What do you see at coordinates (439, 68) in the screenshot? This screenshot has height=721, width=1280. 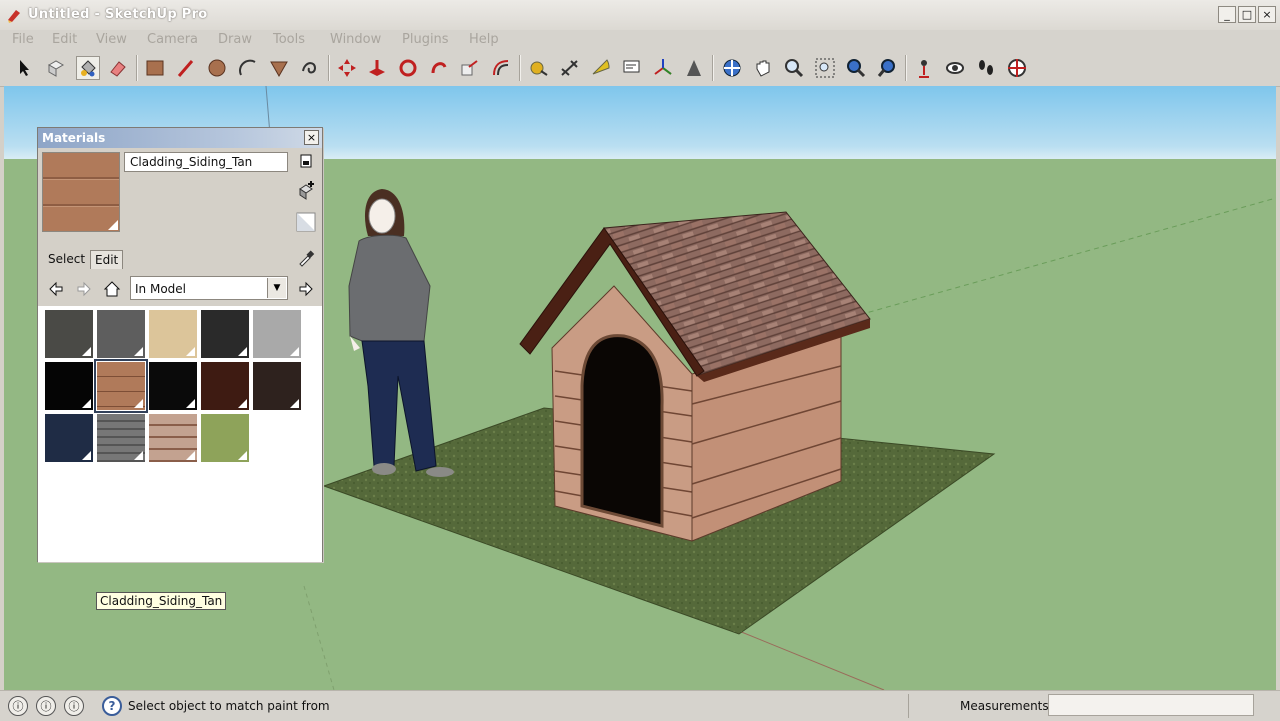 I see `follow-me-icon` at bounding box center [439, 68].